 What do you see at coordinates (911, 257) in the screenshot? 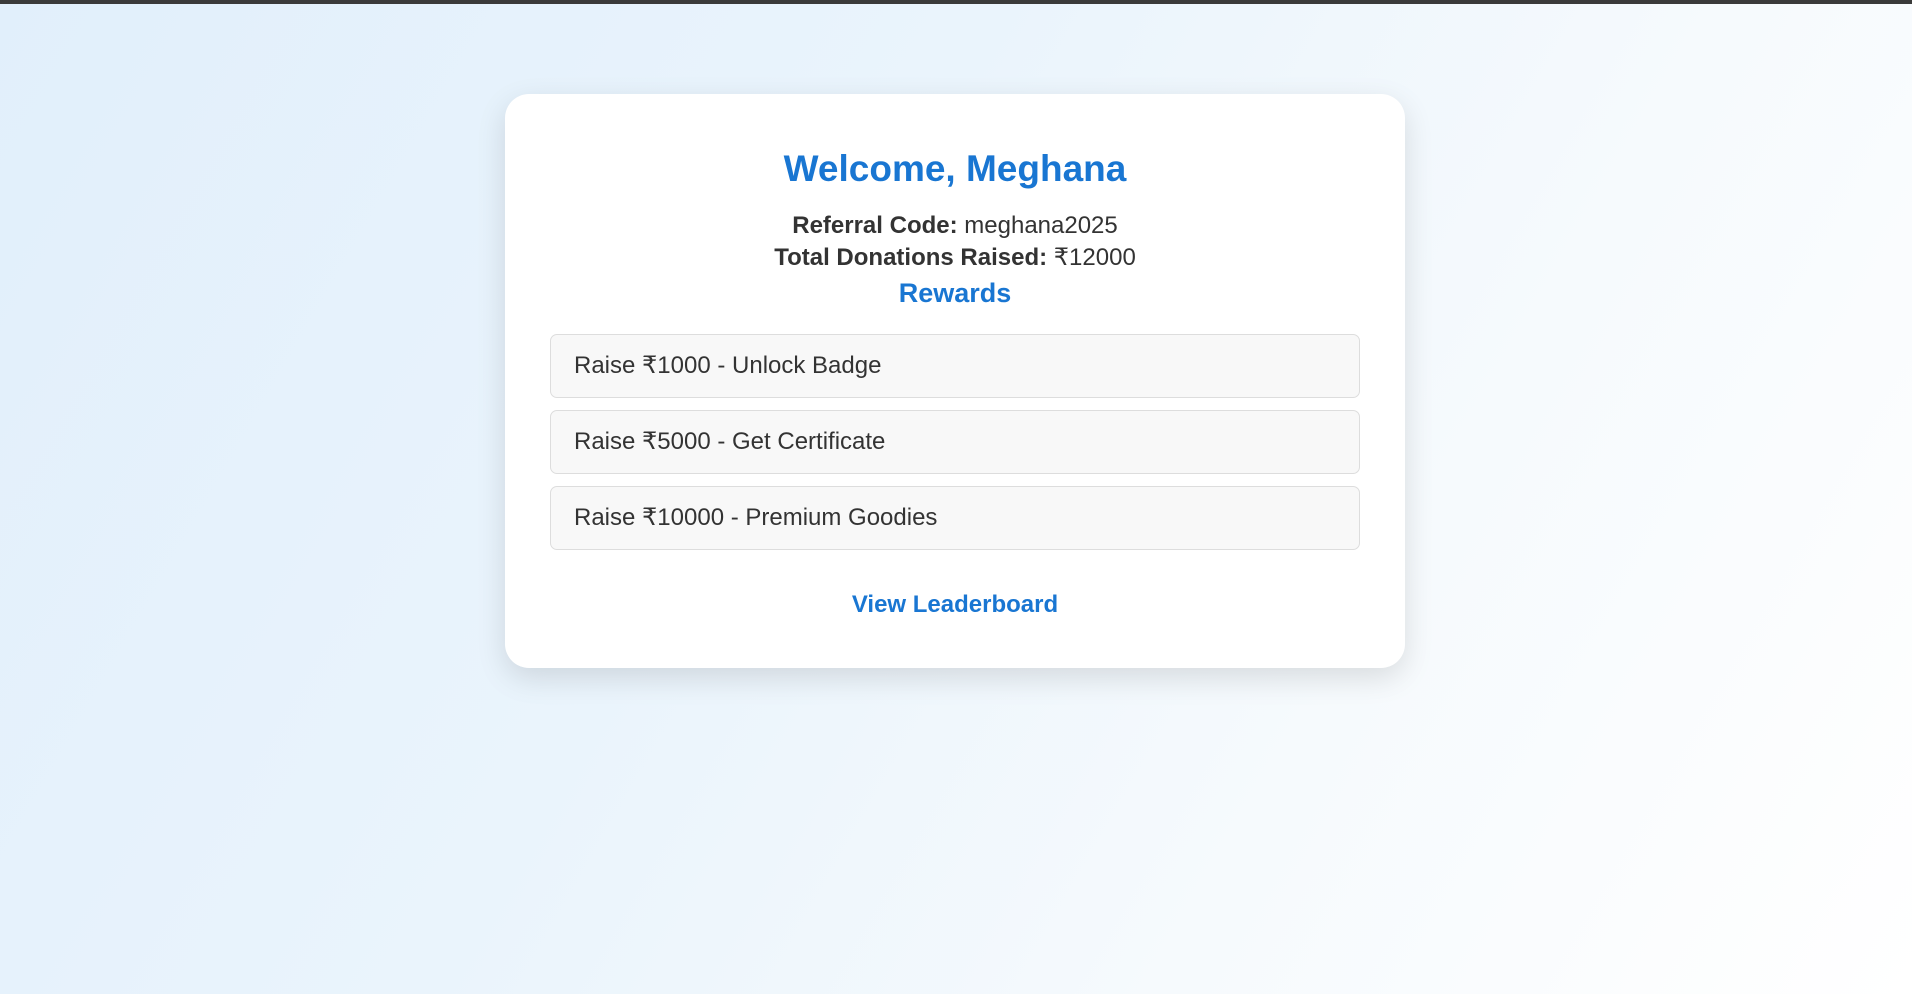
I see `donations-label: Total Donations Raised:` at bounding box center [911, 257].